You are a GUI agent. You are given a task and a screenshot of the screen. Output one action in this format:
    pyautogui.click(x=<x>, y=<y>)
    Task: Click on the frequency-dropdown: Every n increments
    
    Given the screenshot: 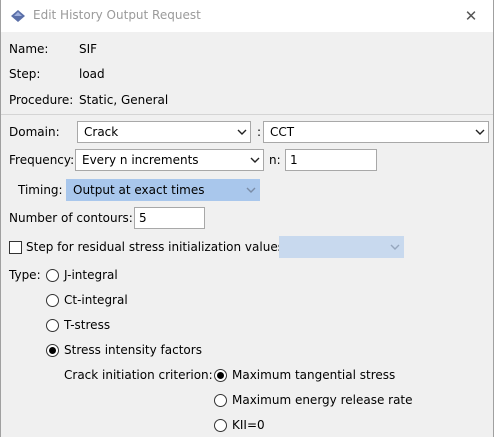 What is the action you would take?
    pyautogui.click(x=169, y=160)
    